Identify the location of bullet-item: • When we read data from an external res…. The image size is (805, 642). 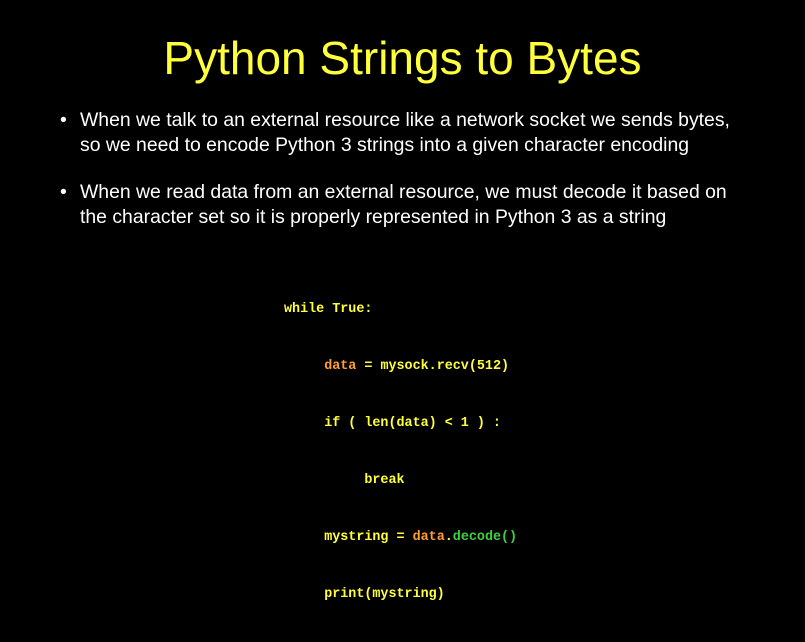
(430, 205).